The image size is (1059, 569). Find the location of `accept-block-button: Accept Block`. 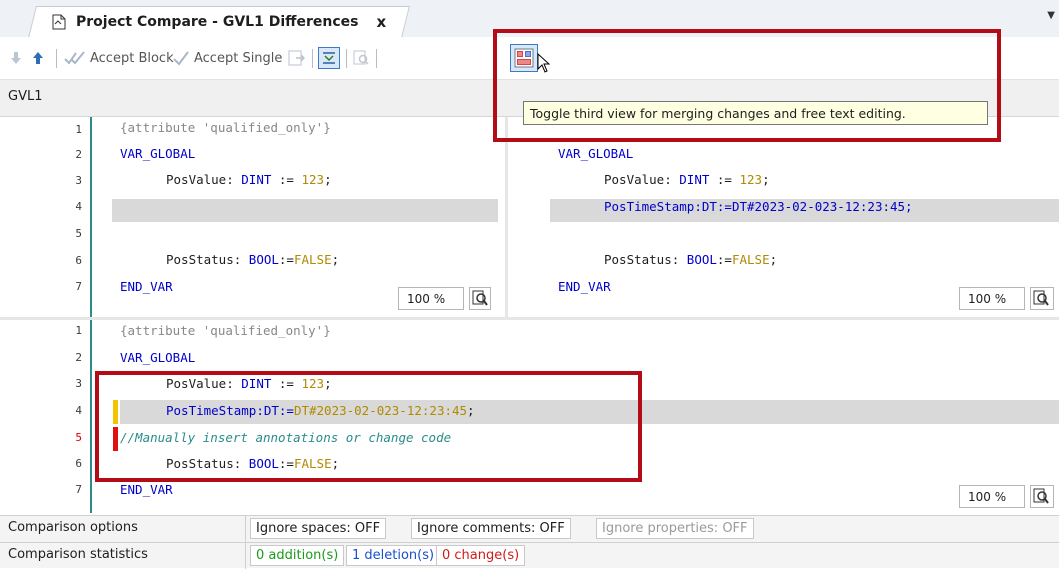

accept-block-button: Accept Block is located at coordinates (119, 58).